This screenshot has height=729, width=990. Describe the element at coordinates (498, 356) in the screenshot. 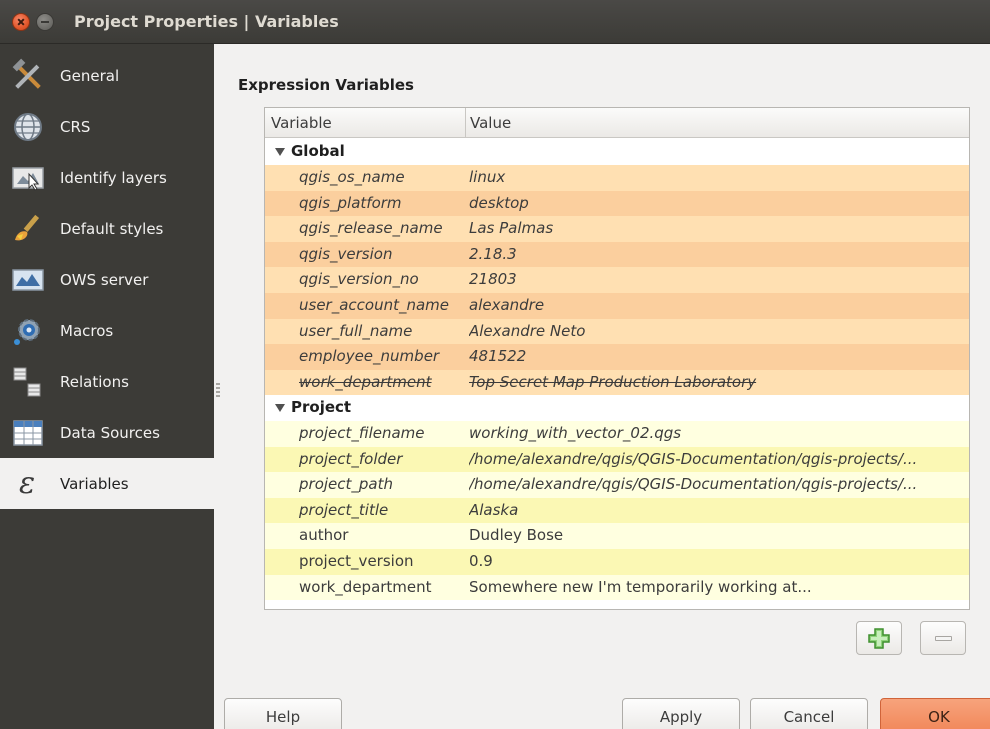

I see `variable-value: 481522` at that location.